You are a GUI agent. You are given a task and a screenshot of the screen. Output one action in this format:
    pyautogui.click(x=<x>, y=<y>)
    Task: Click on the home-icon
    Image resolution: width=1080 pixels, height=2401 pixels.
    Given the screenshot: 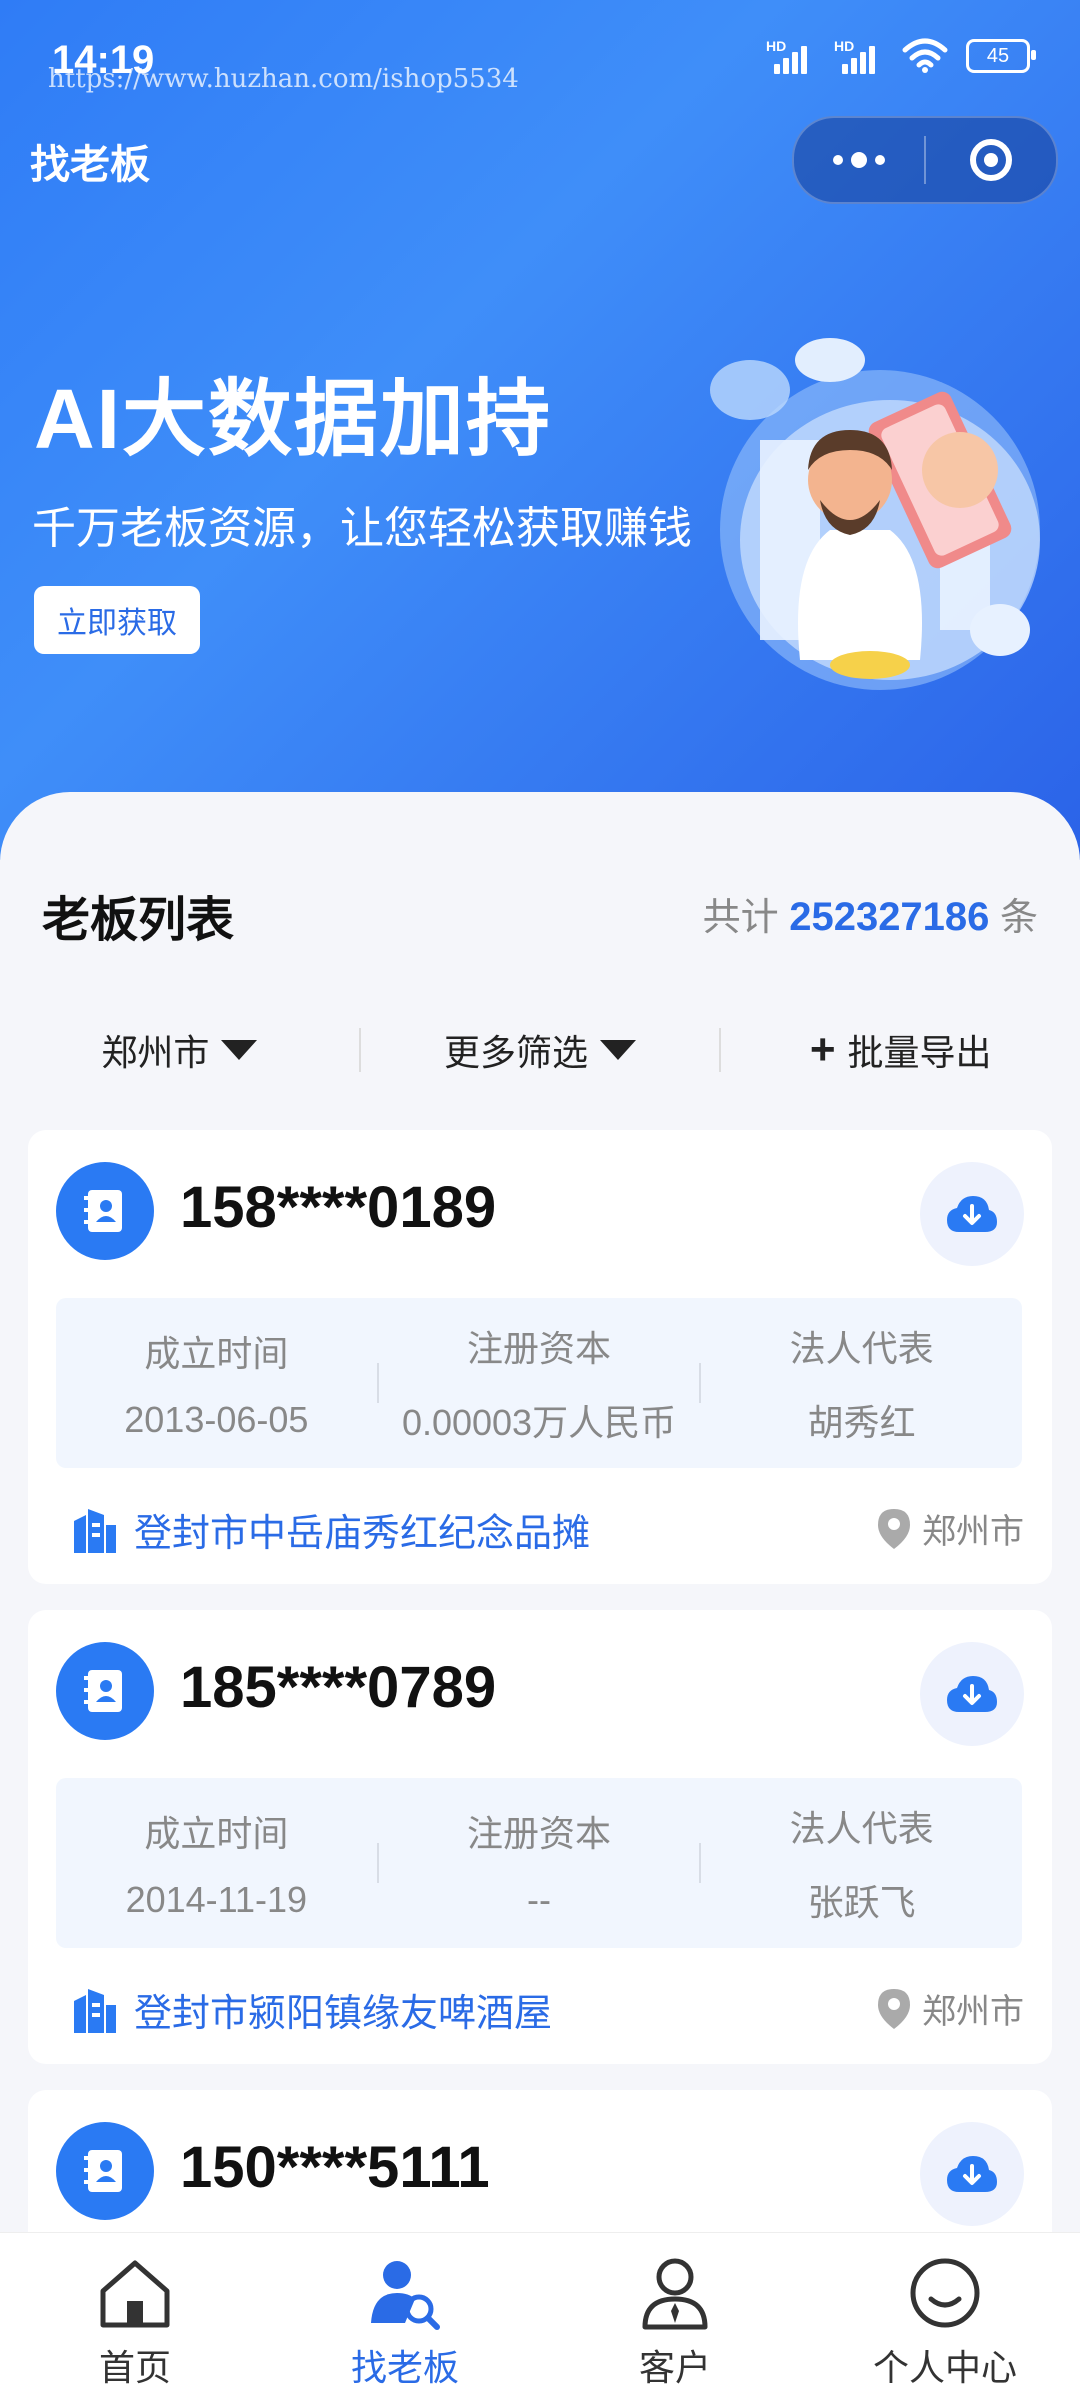 What is the action you would take?
    pyautogui.click(x=135, y=2294)
    